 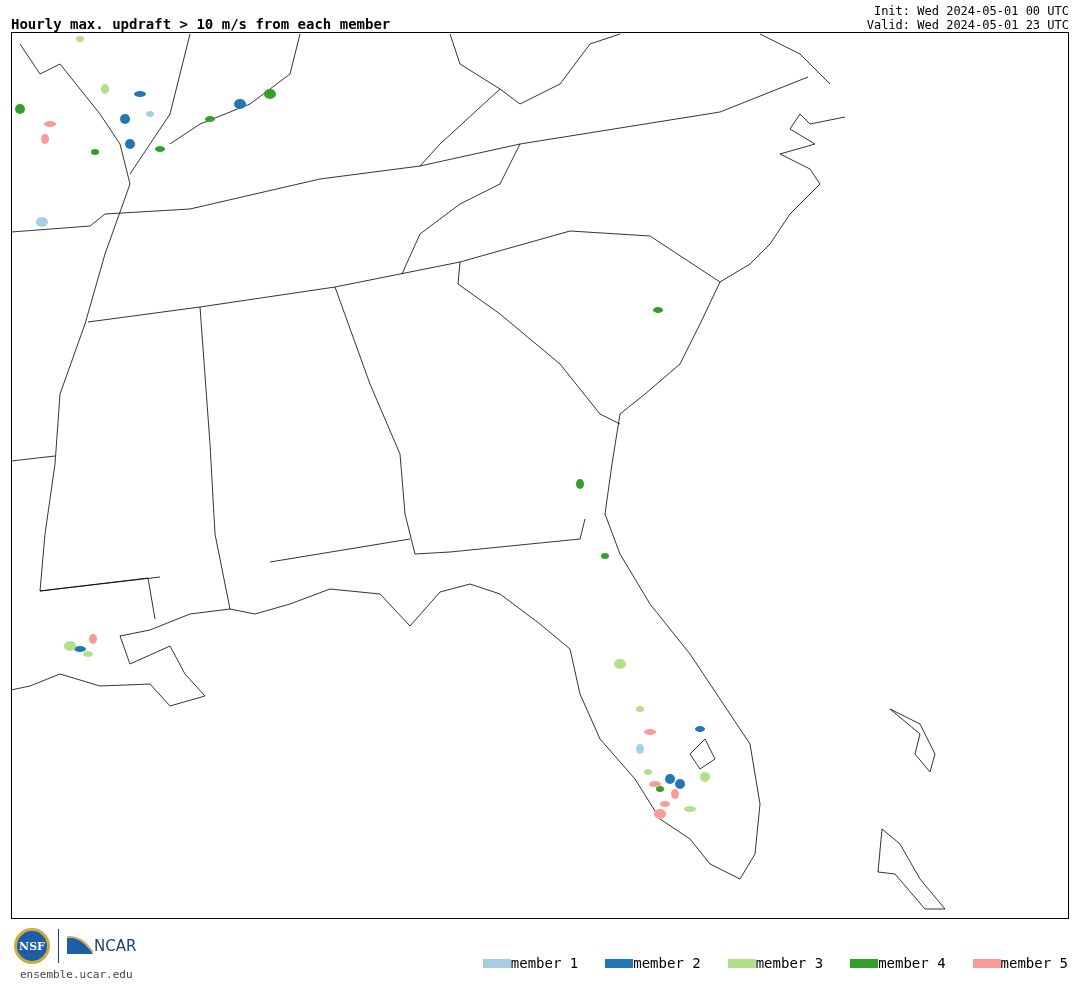 I want to click on plot-title: Hourly max. updraft > 10 m/s from each member, so click(x=201, y=24).